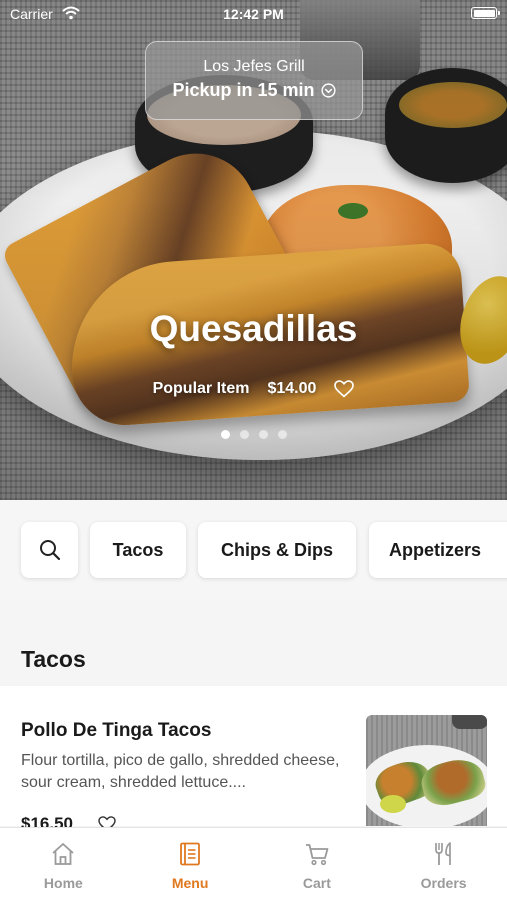 This screenshot has width=507, height=900. Describe the element at coordinates (243, 90) in the screenshot. I see `pickup-time: Pickup in 15 min` at that location.